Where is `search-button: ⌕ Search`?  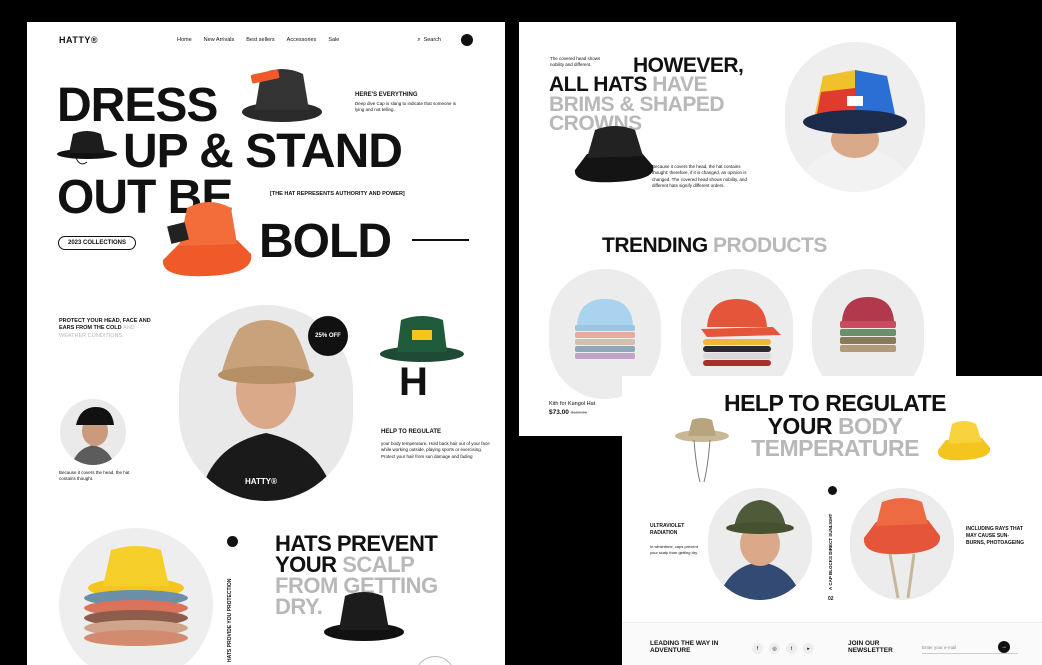 search-button: ⌕ Search is located at coordinates (429, 40).